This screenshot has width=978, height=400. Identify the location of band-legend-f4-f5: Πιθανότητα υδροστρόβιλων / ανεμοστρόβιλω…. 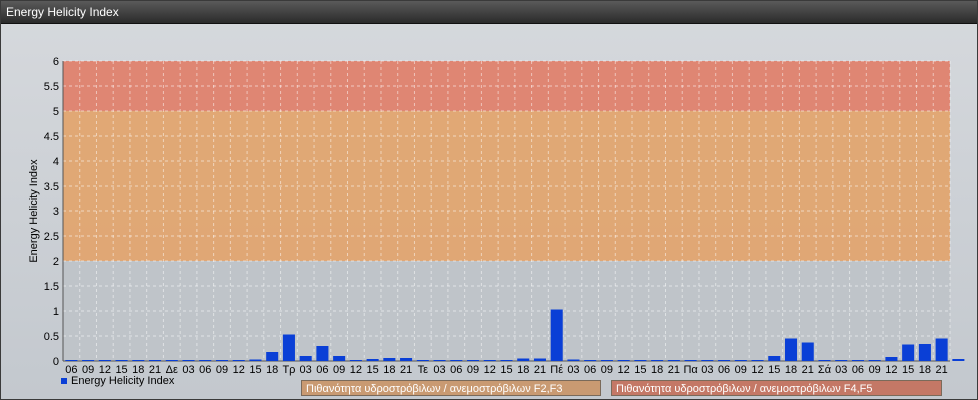
(776, 388).